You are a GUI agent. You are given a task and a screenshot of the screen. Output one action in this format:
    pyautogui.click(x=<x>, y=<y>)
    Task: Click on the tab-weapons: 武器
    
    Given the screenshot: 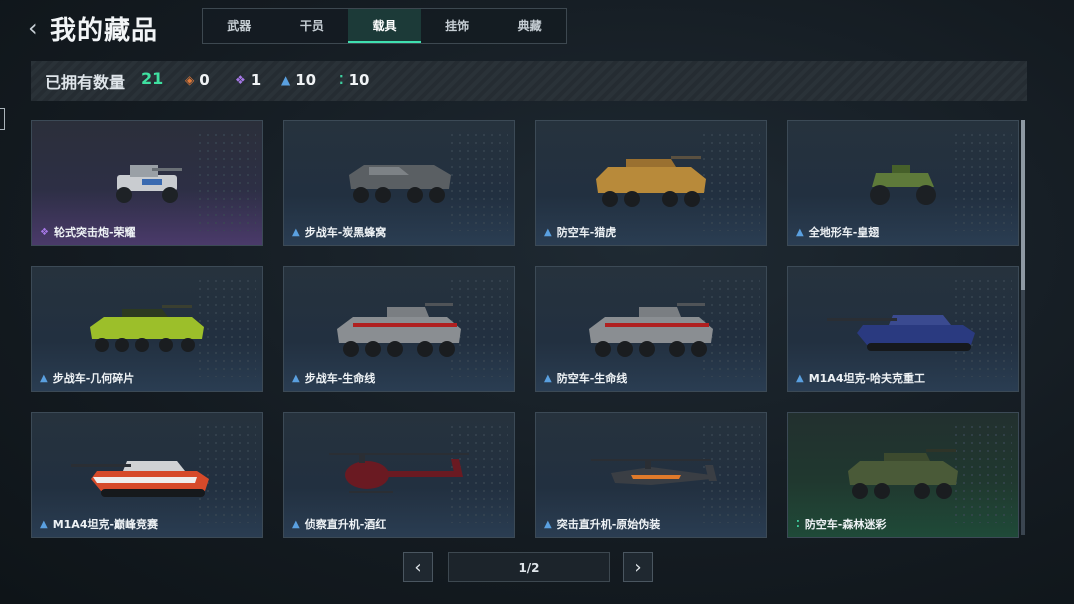 What is the action you would take?
    pyautogui.click(x=239, y=26)
    